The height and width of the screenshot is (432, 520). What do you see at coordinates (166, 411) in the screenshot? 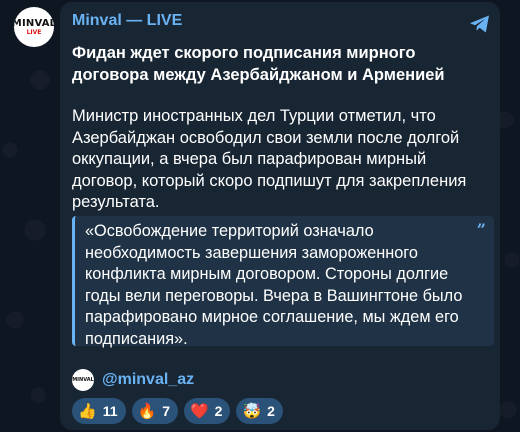
I see `reaction-count: 7` at bounding box center [166, 411].